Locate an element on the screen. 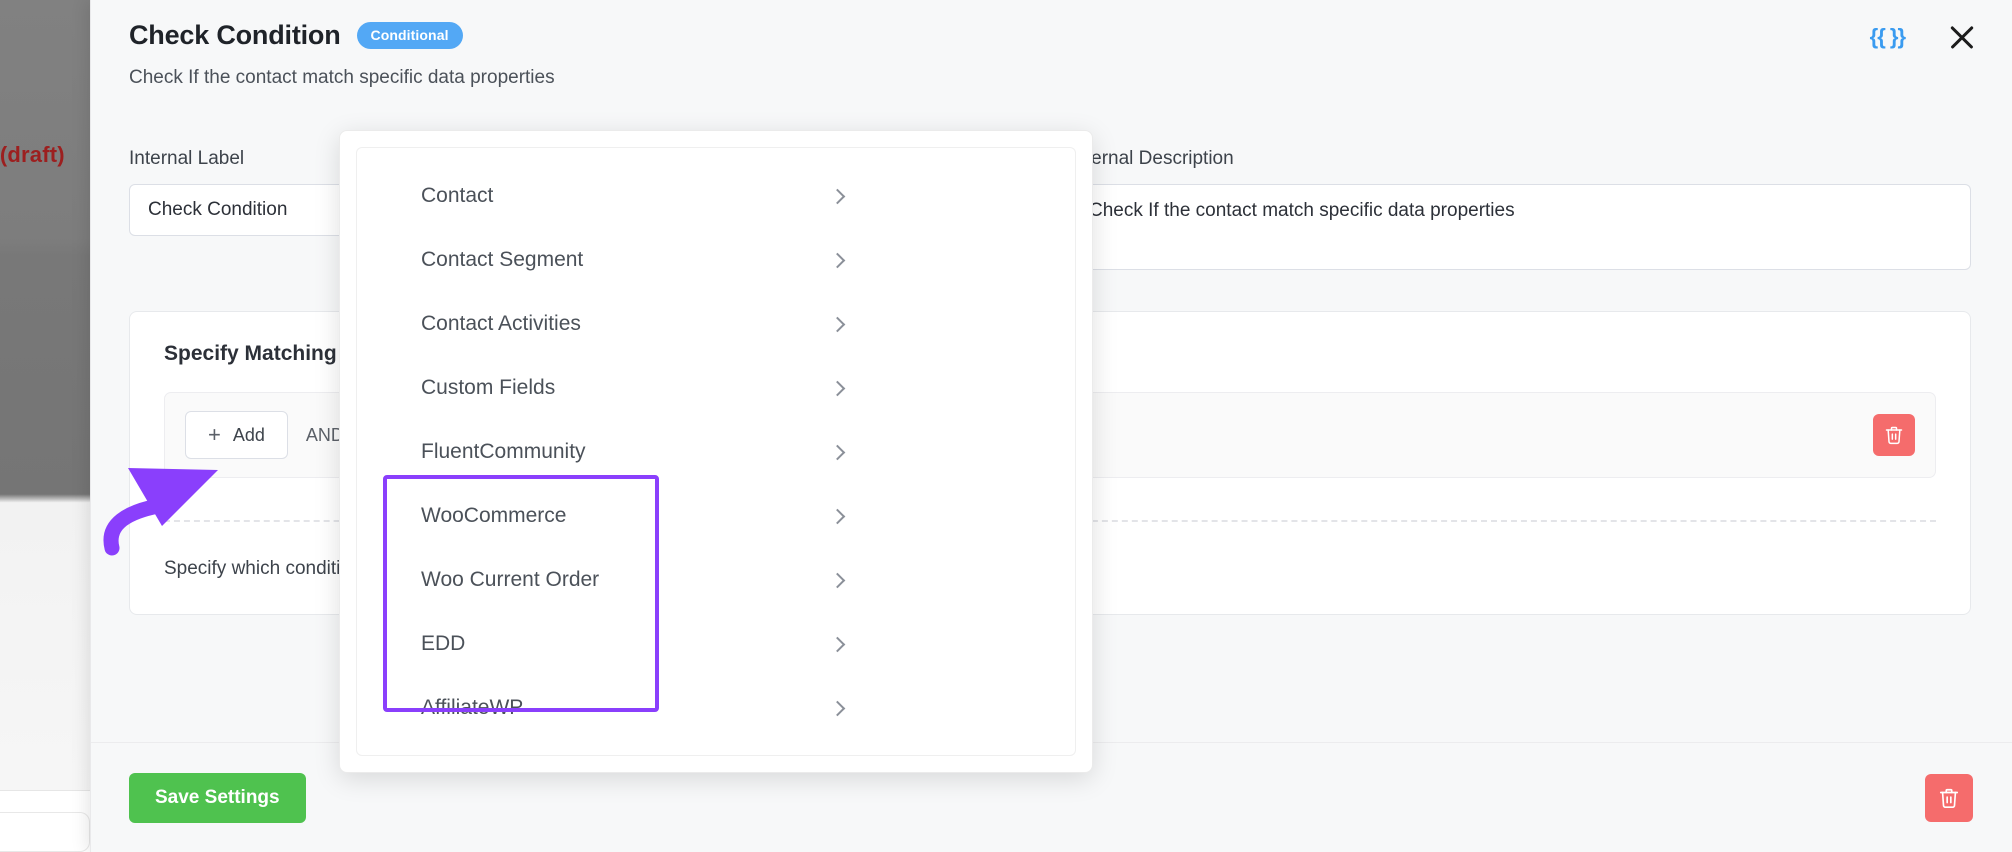 The image size is (2012, 852). internal-description-group: Internal Description is located at coordinates (1520, 211).